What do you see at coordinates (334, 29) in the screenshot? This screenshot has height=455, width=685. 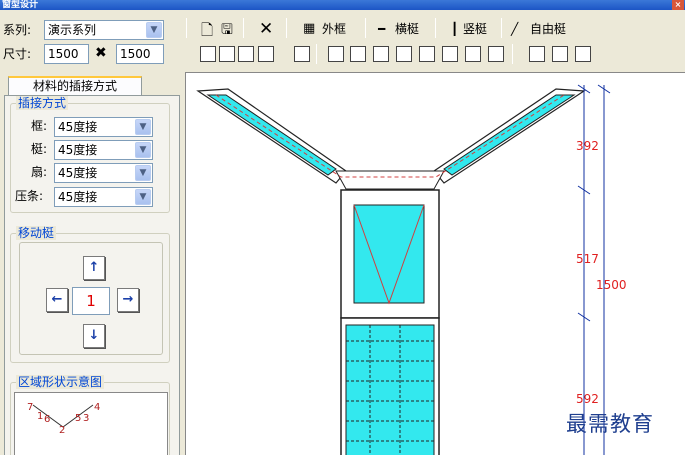 I see `outer-frame-button: 外框` at bounding box center [334, 29].